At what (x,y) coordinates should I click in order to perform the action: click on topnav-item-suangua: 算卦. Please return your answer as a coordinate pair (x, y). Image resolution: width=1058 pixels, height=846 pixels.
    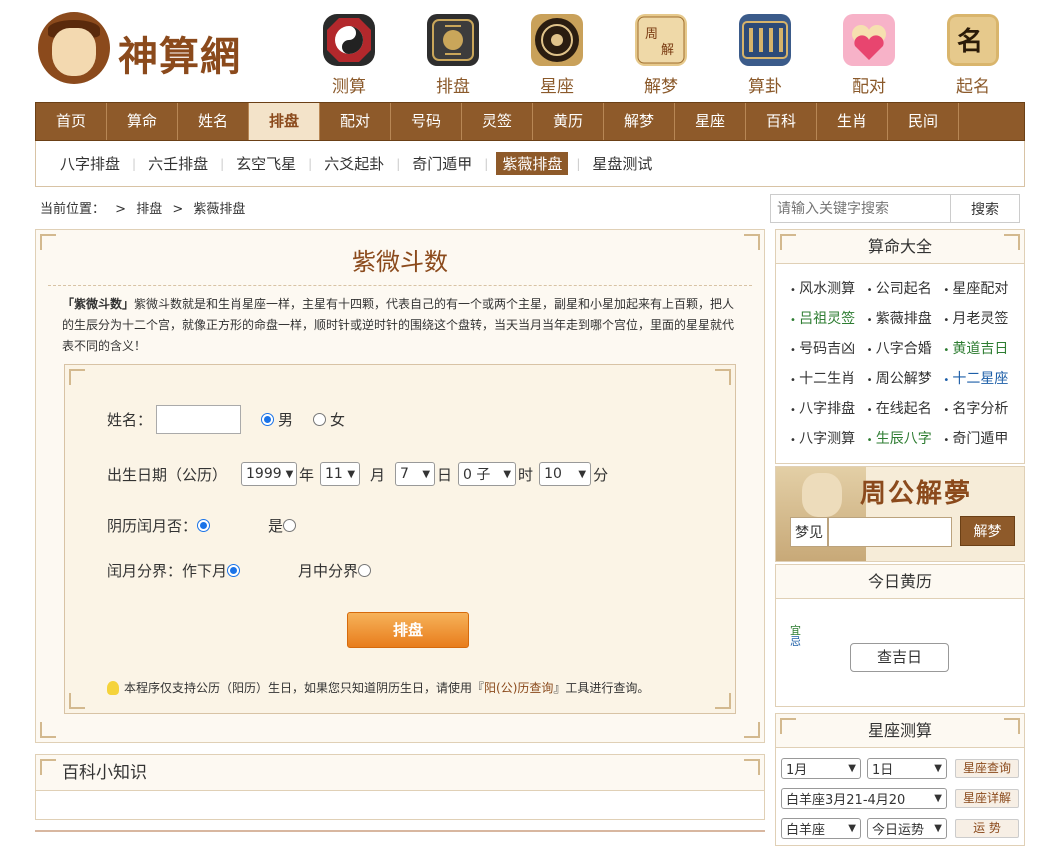
    Looking at the image, I should click on (765, 55).